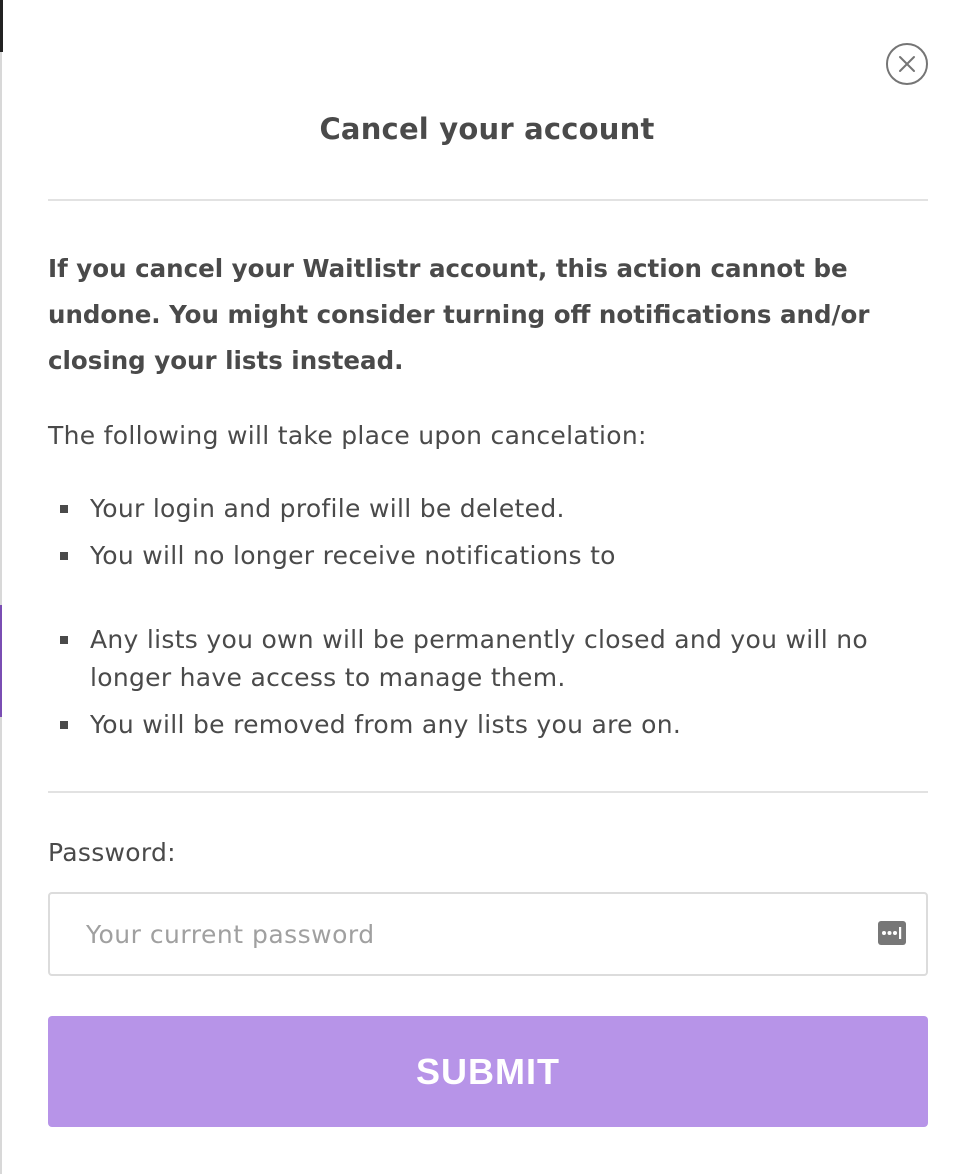 The width and height of the screenshot is (974, 1174). I want to click on list-item: Your login and profile will be deleted., so click(481, 509).